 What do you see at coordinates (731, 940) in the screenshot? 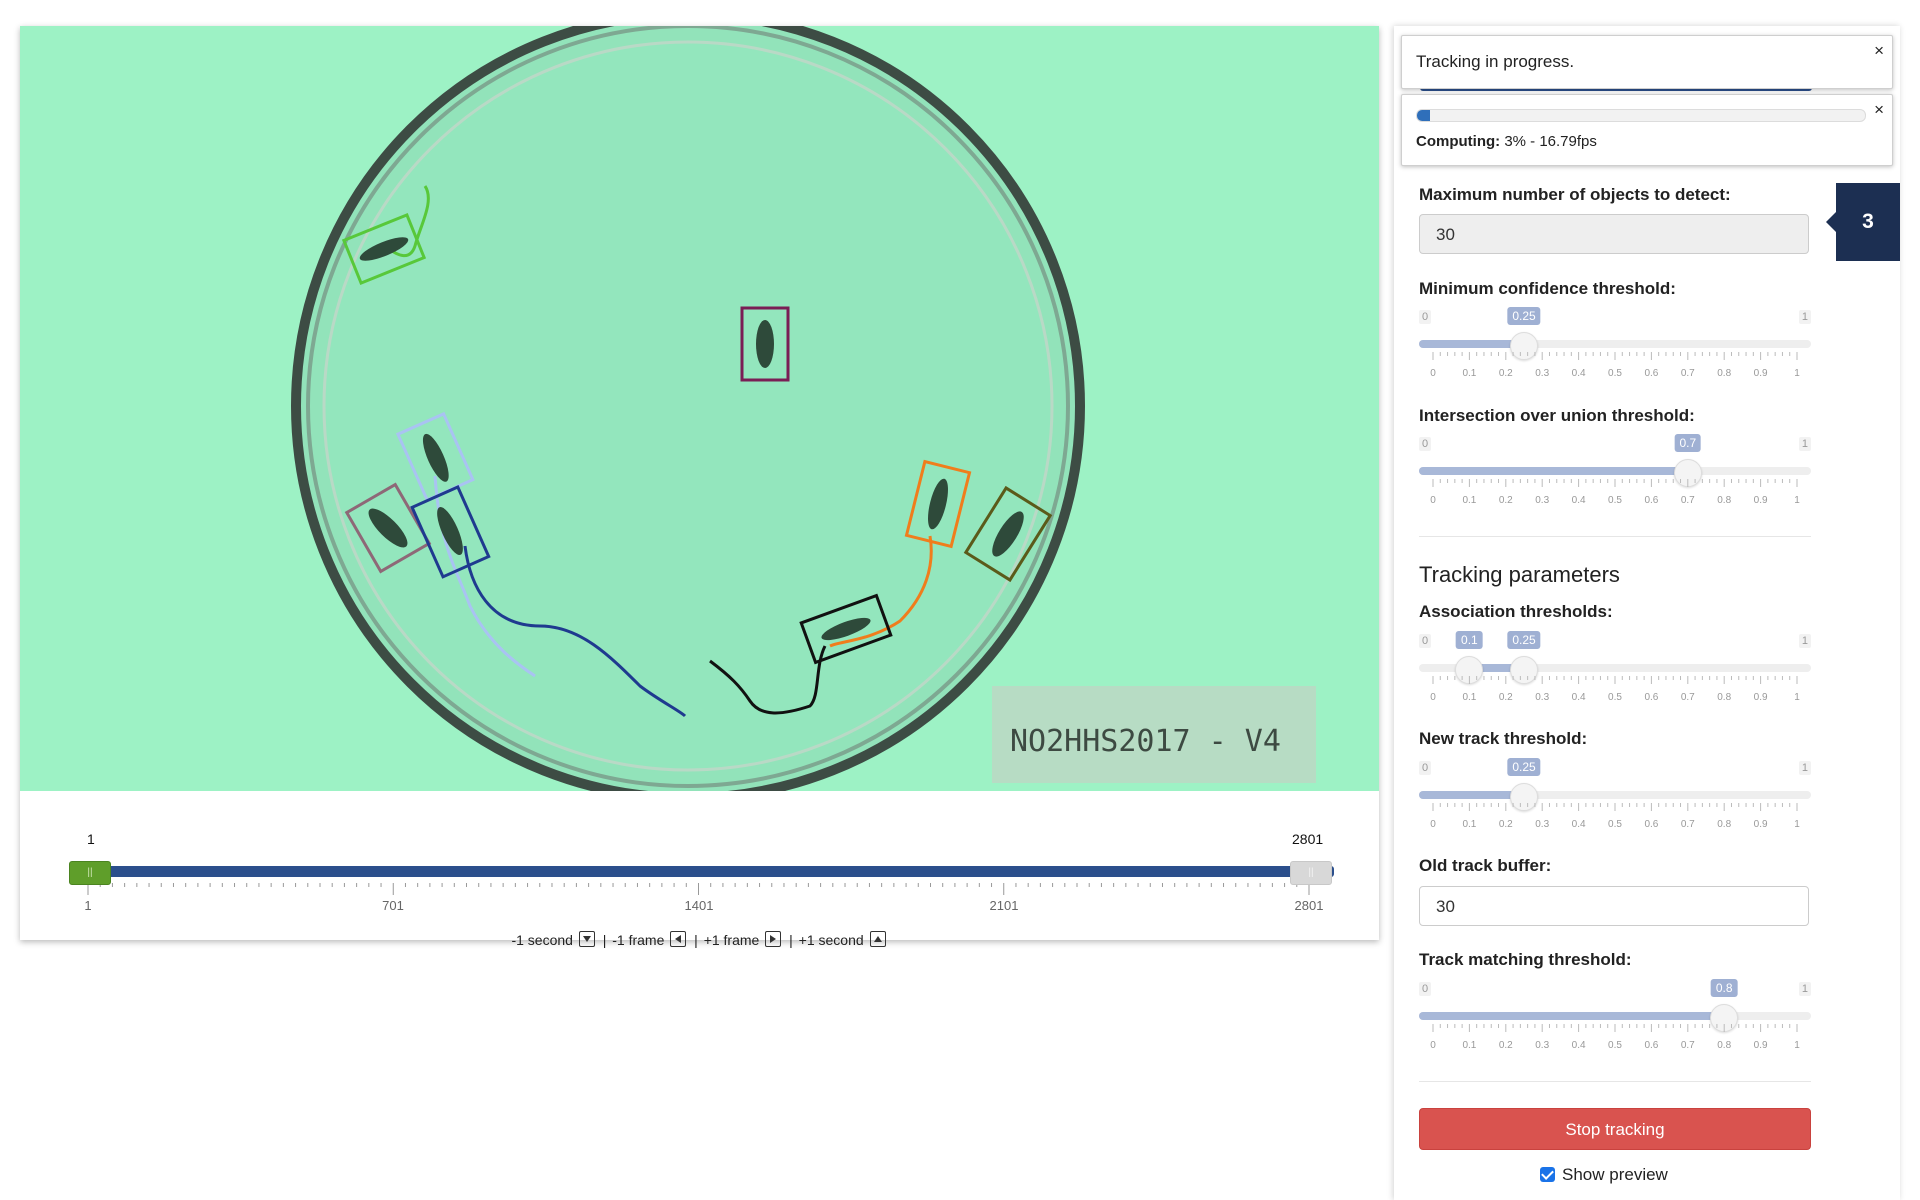
I see `plus-frame-label: +1 frame` at bounding box center [731, 940].